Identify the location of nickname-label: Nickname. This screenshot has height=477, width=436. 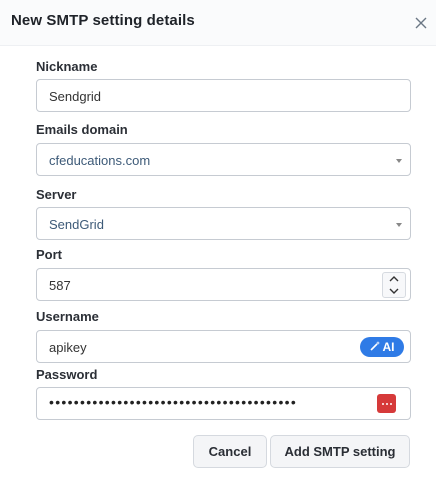
(67, 66).